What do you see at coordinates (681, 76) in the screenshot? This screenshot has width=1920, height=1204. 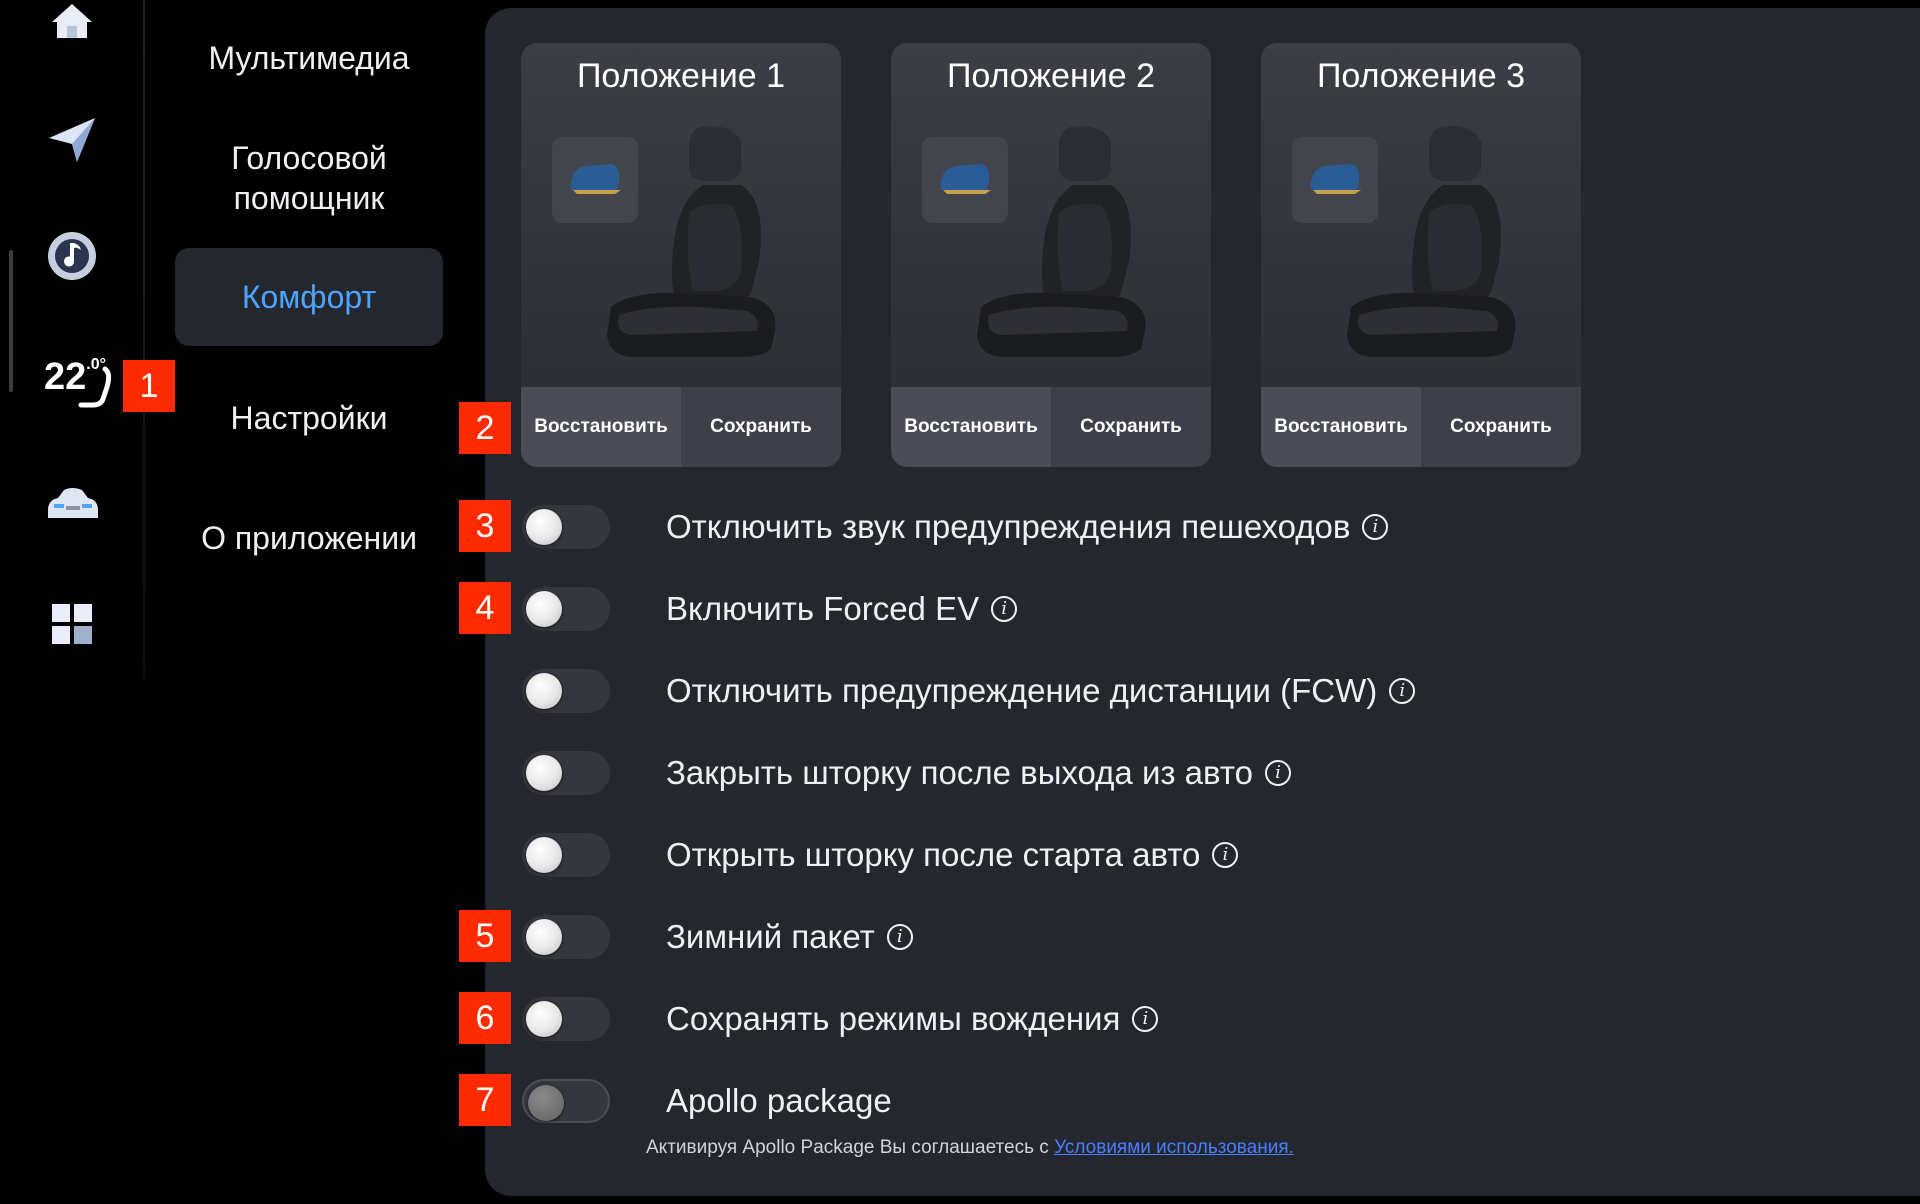 I see `seat-position-title: Положение 1` at bounding box center [681, 76].